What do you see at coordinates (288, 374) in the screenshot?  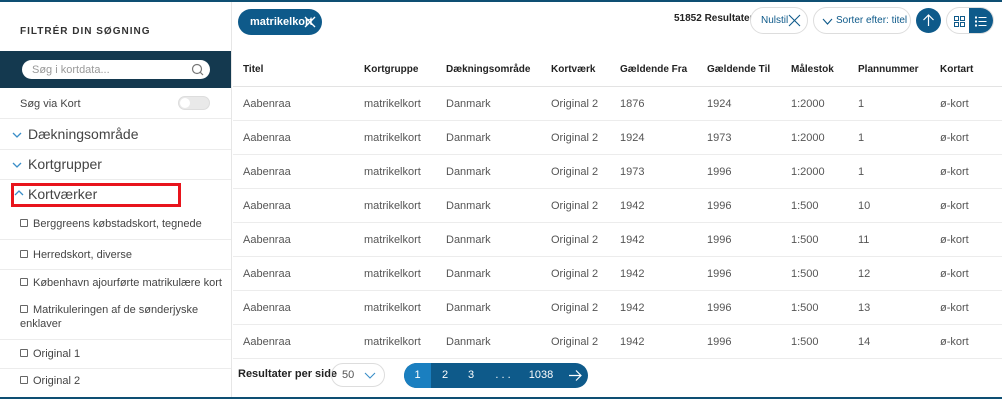 I see `per-page-label: Resultater per side` at bounding box center [288, 374].